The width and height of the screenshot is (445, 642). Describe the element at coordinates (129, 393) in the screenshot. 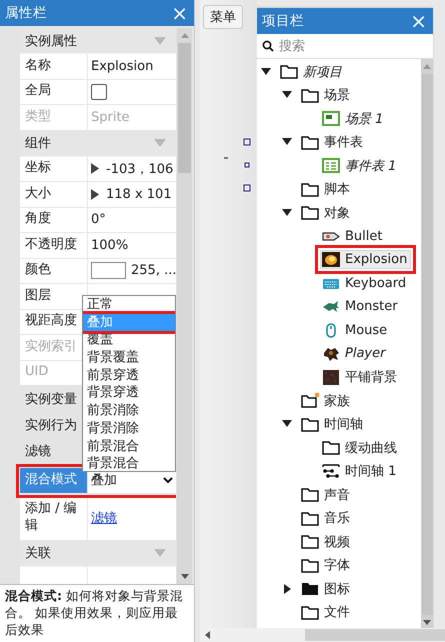

I see `dropdown-option: 背景穿透` at that location.